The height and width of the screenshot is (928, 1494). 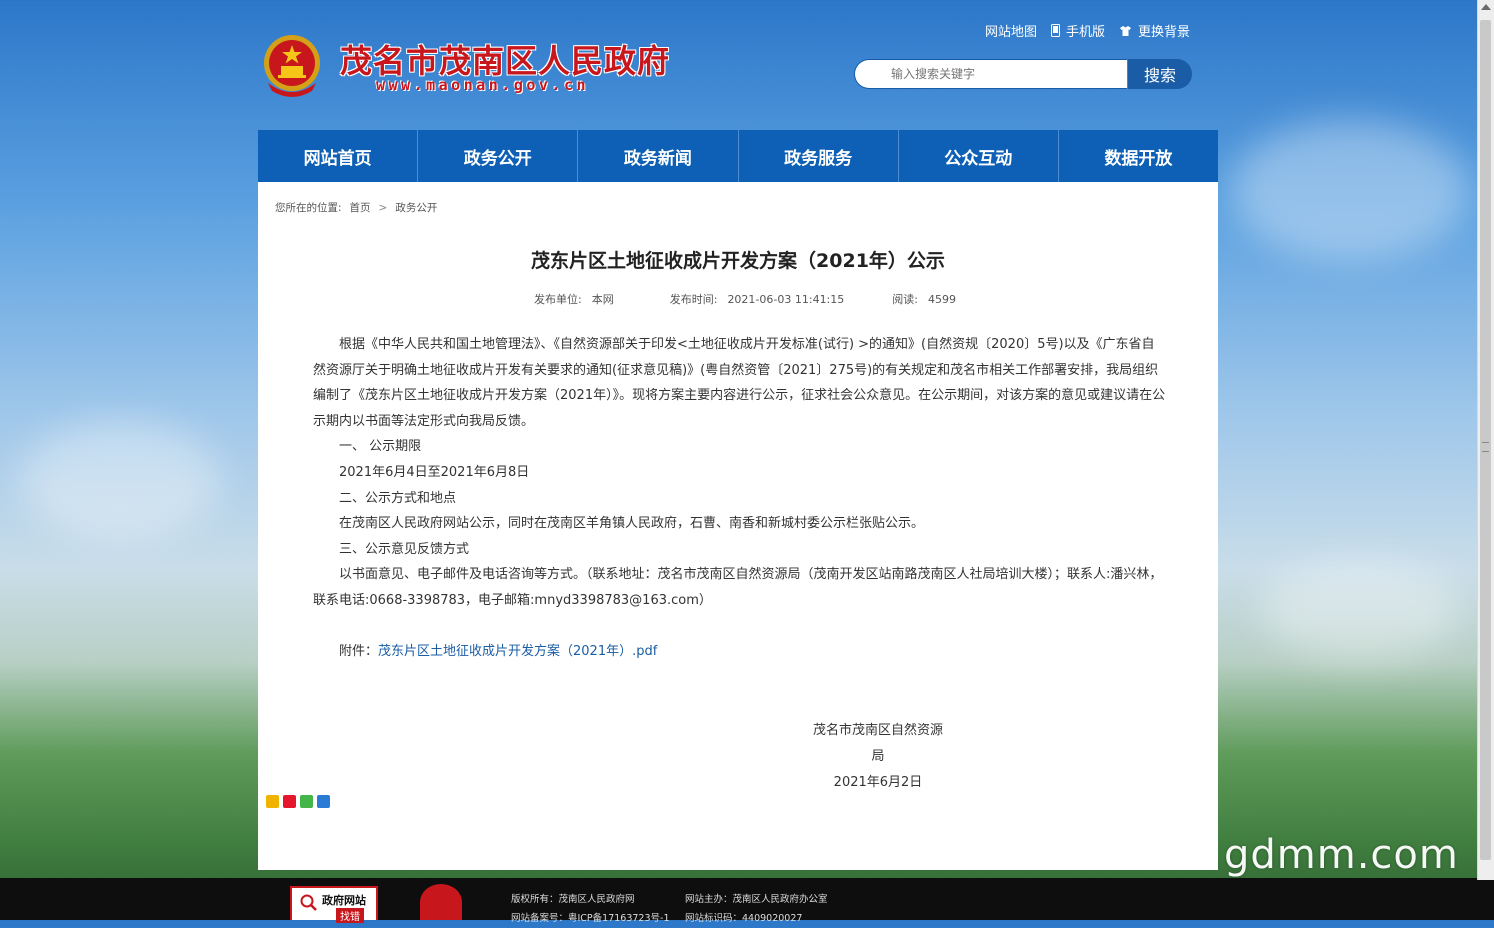 I want to click on breadcrumb-home: 首页, so click(x=360, y=207).